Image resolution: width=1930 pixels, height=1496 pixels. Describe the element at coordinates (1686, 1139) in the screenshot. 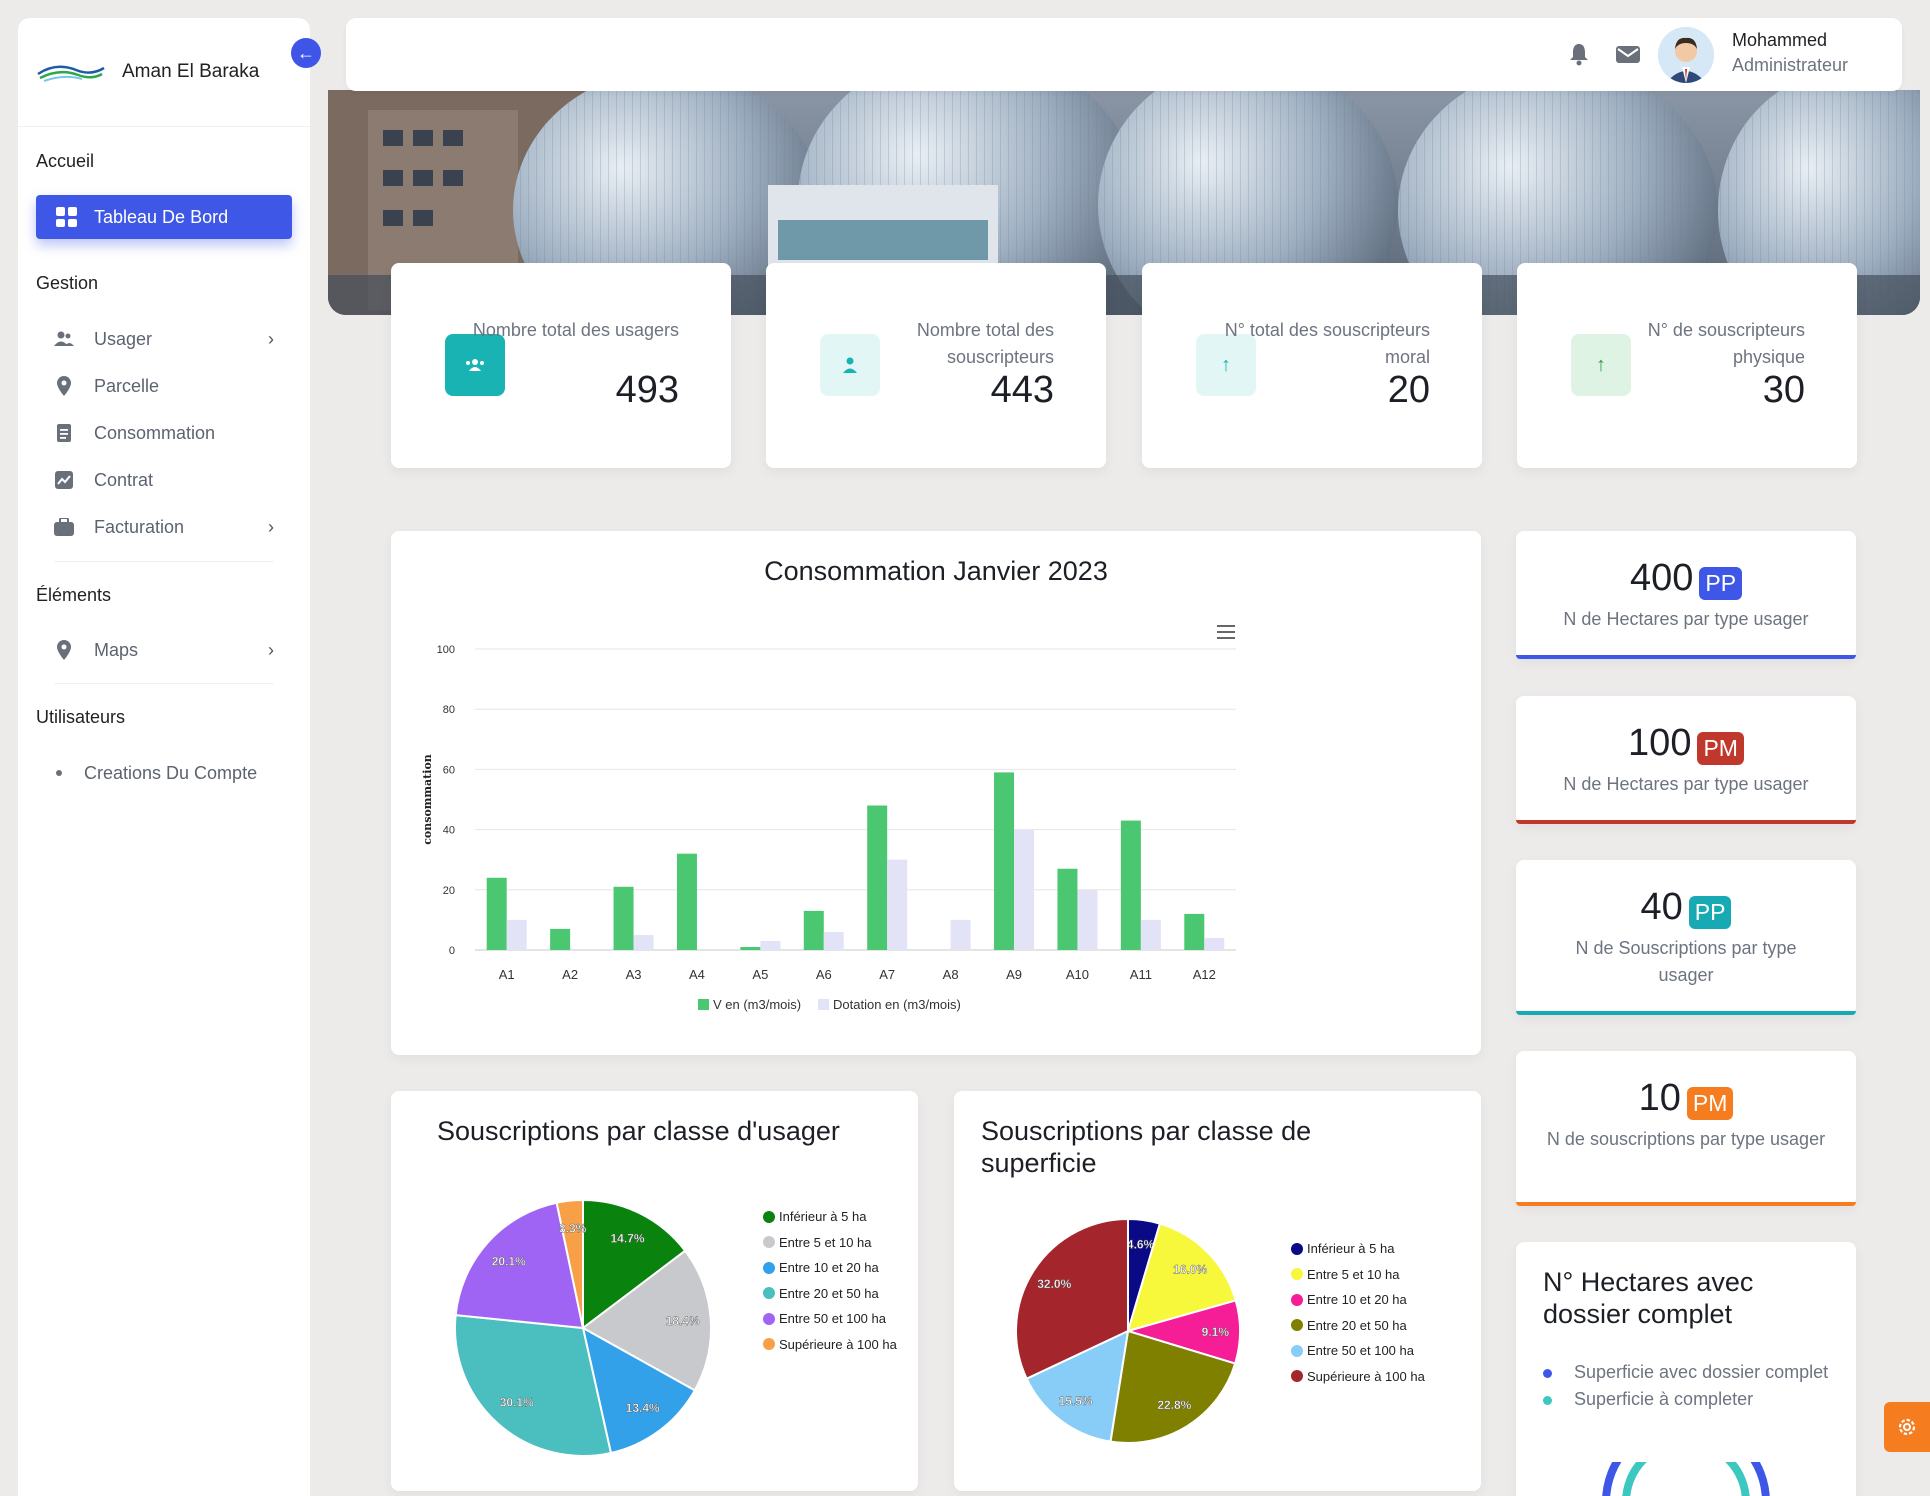

I see `kpi-description: N de souscriptions par type usager` at that location.